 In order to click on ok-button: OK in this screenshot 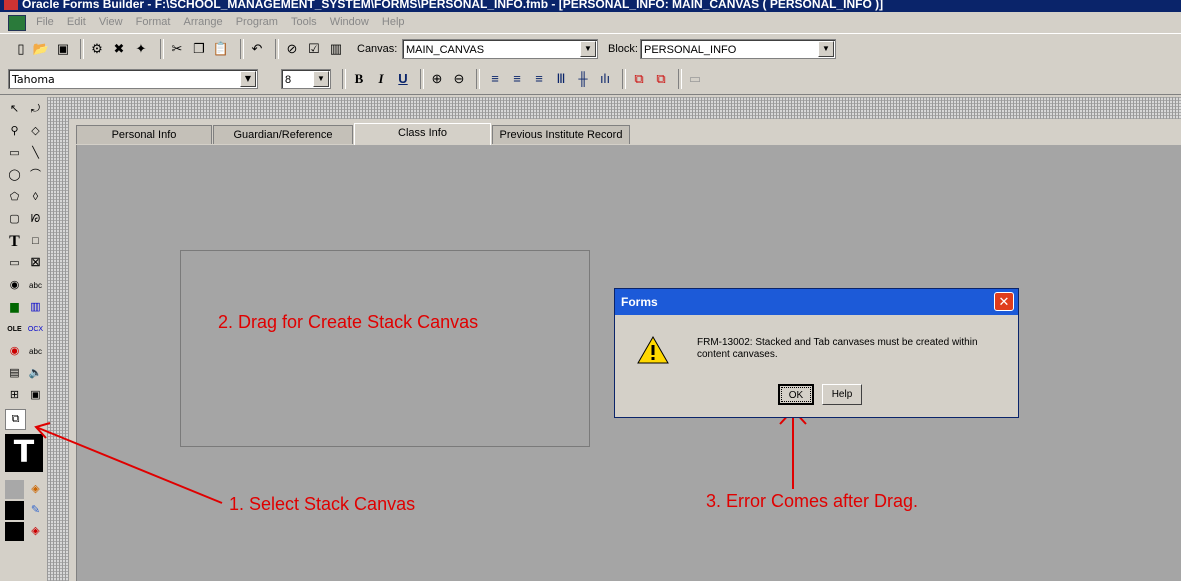, I will do `click(796, 394)`.